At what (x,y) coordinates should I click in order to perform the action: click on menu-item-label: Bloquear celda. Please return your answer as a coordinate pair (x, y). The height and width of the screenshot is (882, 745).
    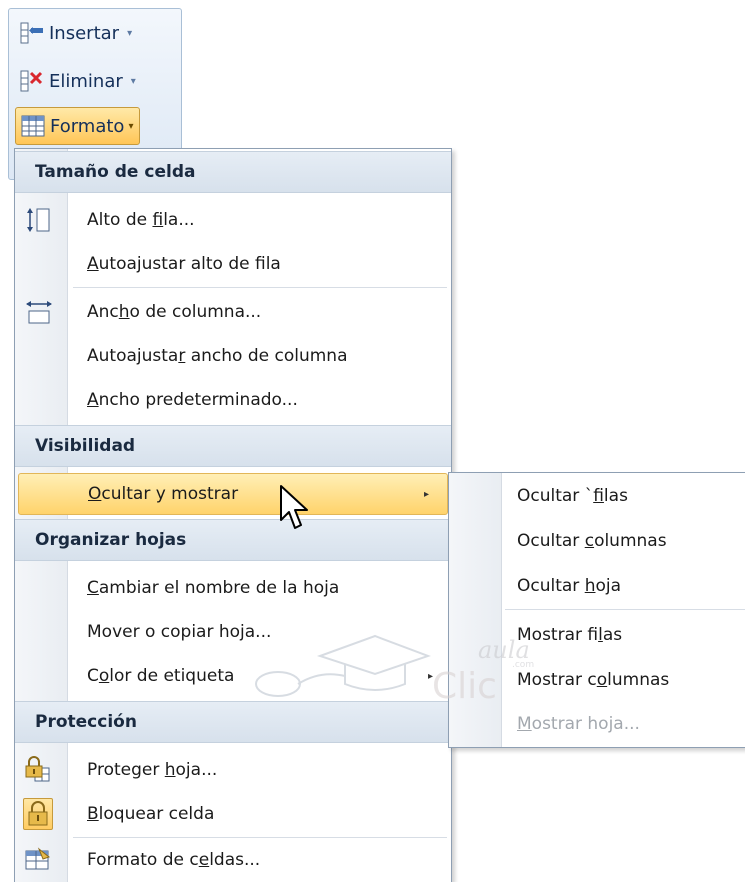
    Looking at the image, I should click on (151, 814).